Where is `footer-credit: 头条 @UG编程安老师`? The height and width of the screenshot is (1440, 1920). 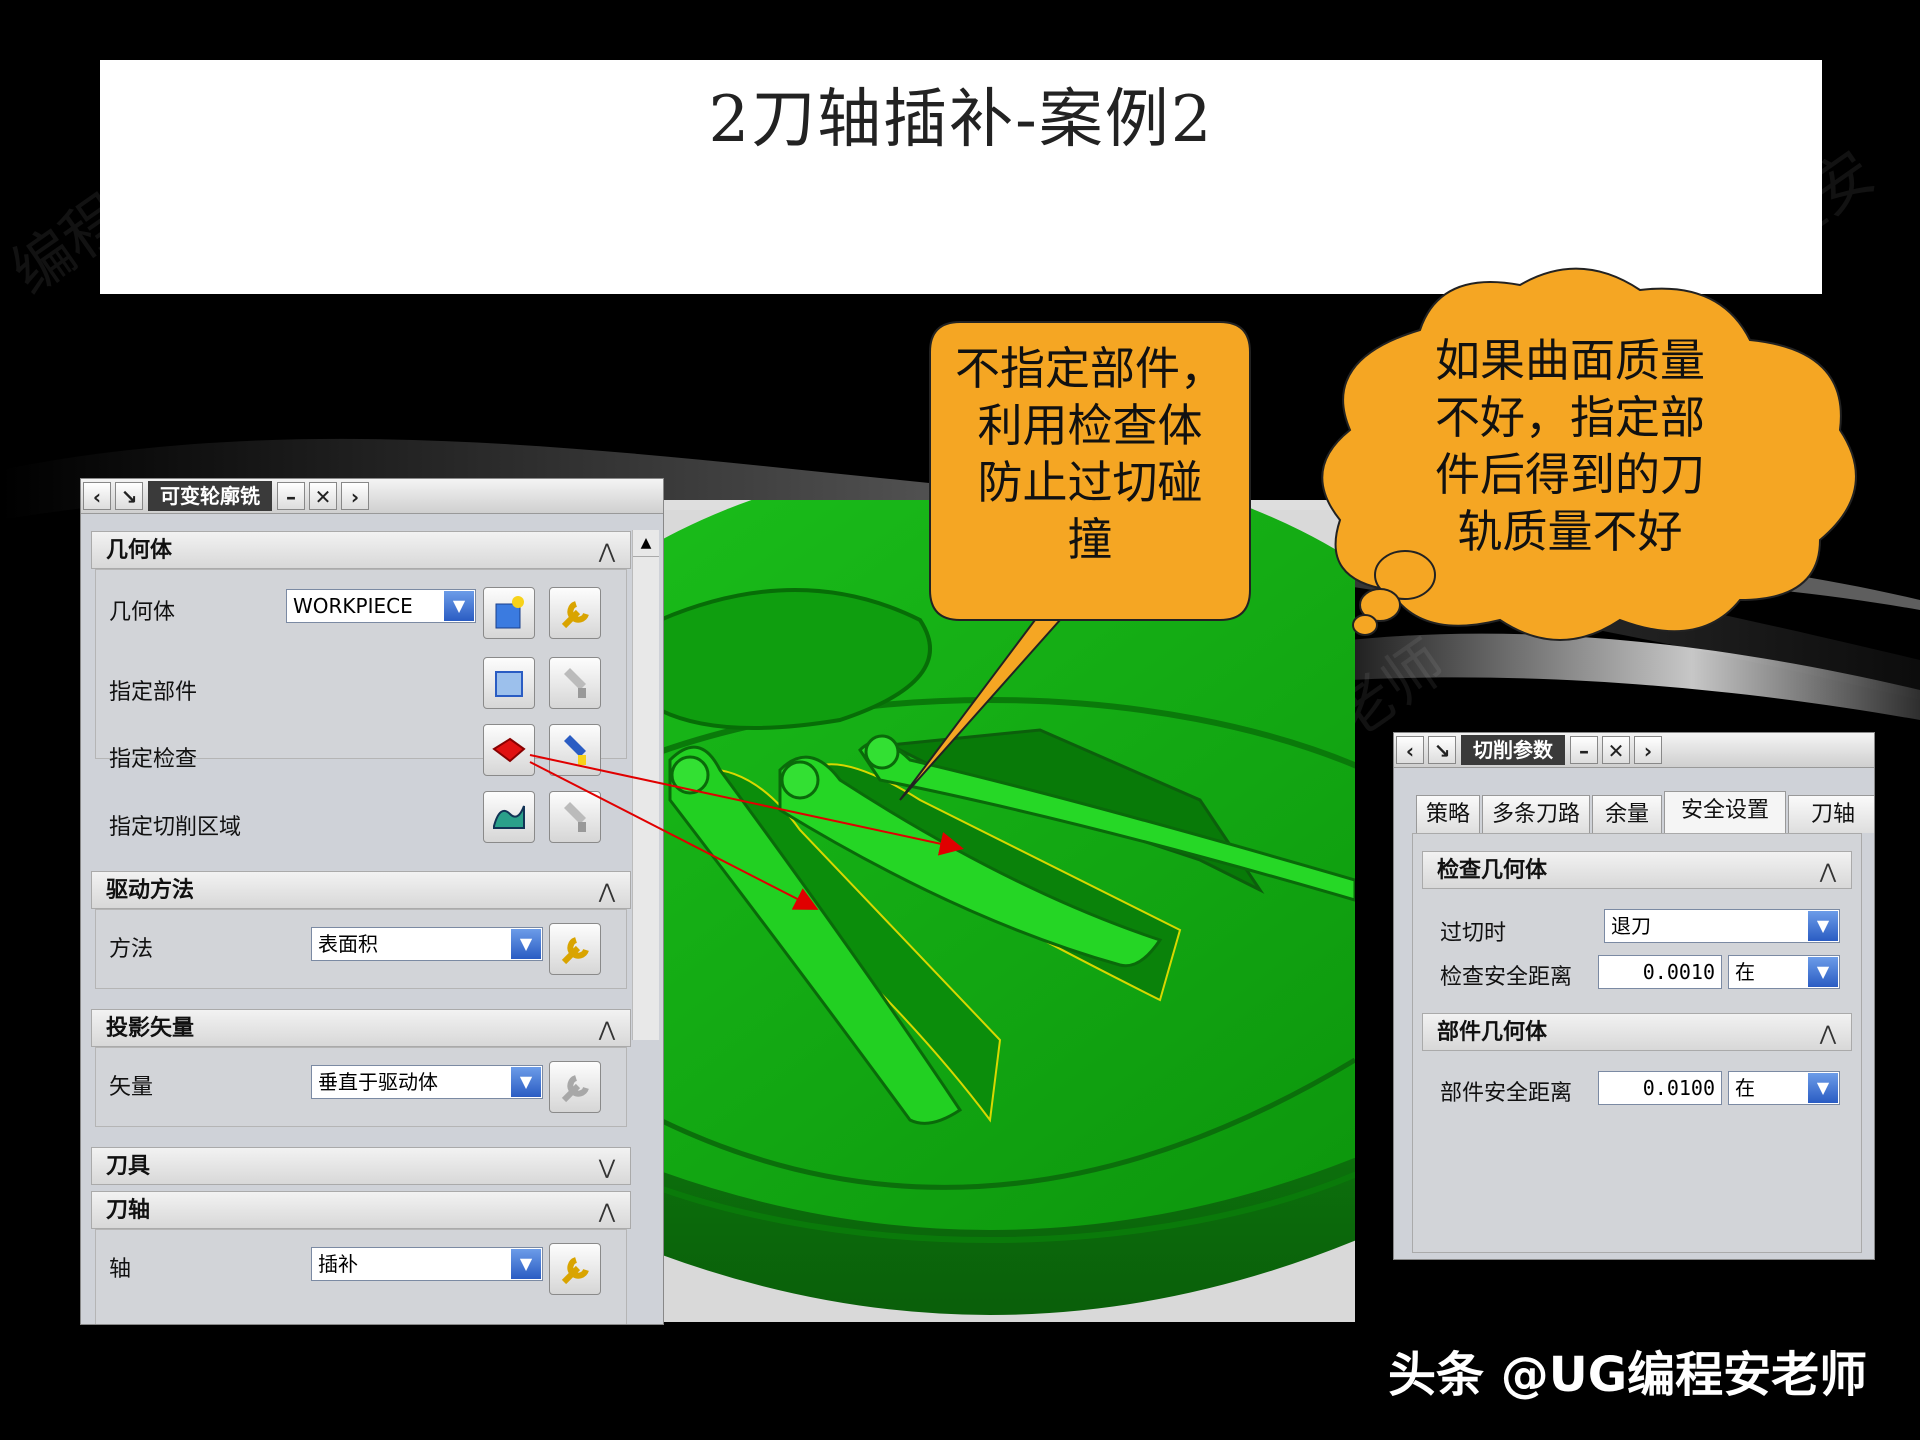 footer-credit: 头条 @UG编程安老师 is located at coordinates (1628, 1375).